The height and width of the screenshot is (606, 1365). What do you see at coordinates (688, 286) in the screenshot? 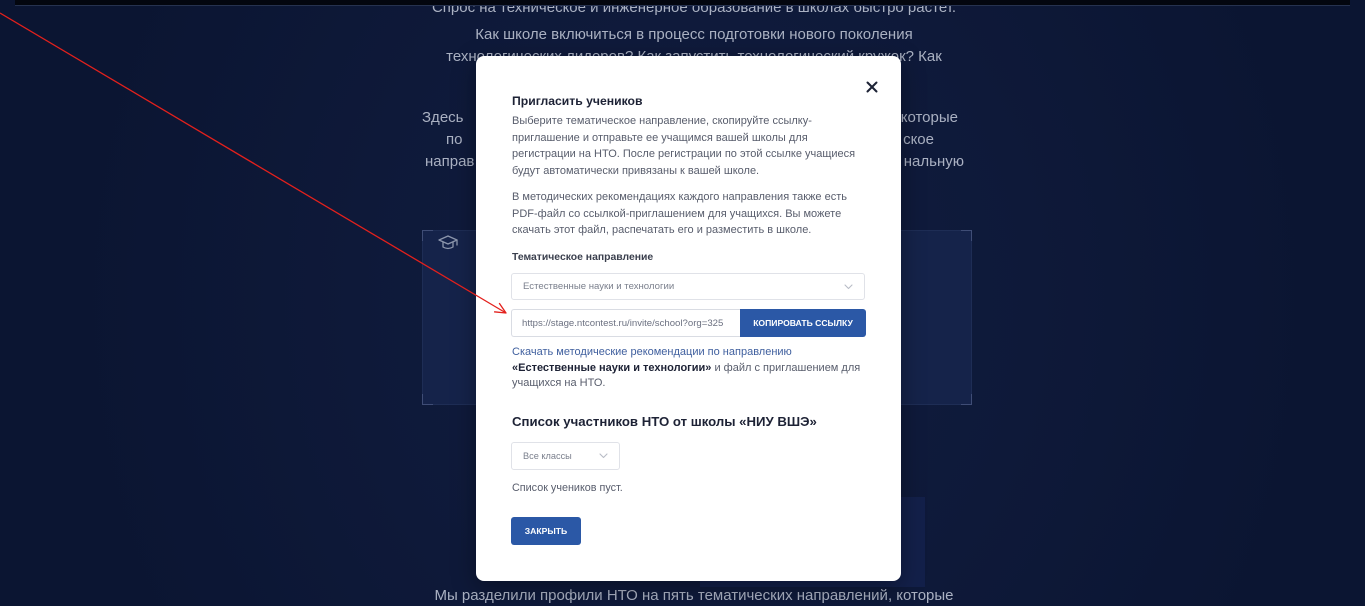
I see `direction-select: Естественные науки и технологии` at bounding box center [688, 286].